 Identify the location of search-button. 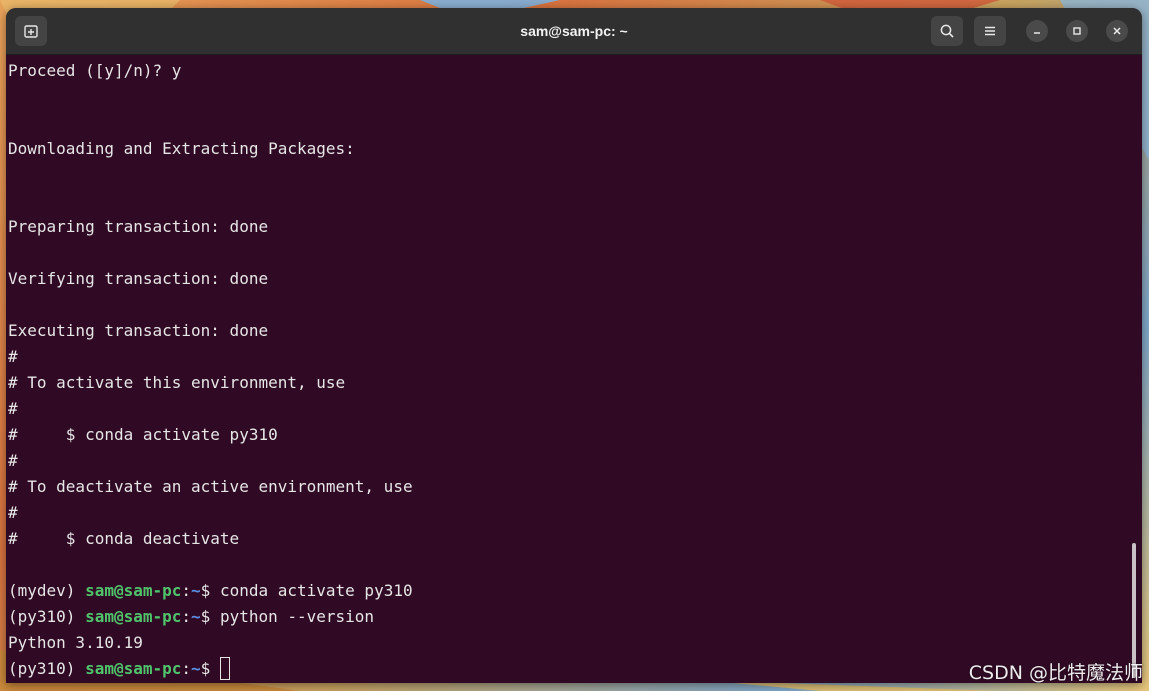
(947, 31).